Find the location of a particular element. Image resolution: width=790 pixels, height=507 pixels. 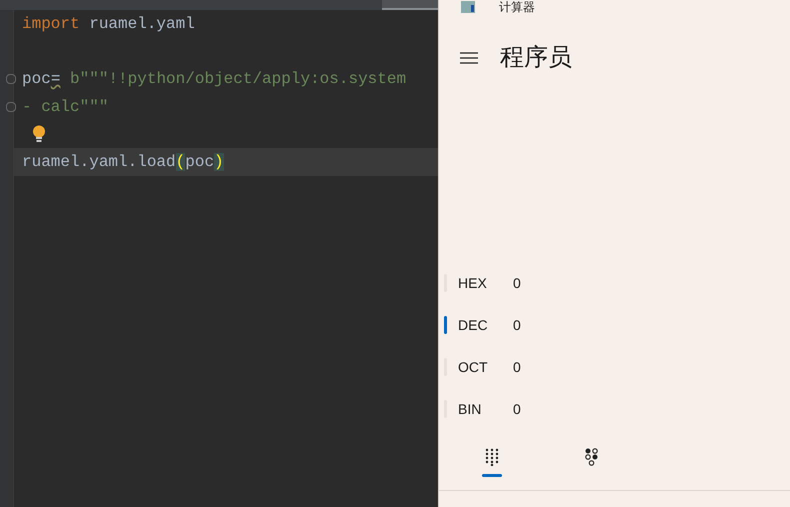

keypad-icon is located at coordinates (492, 457).